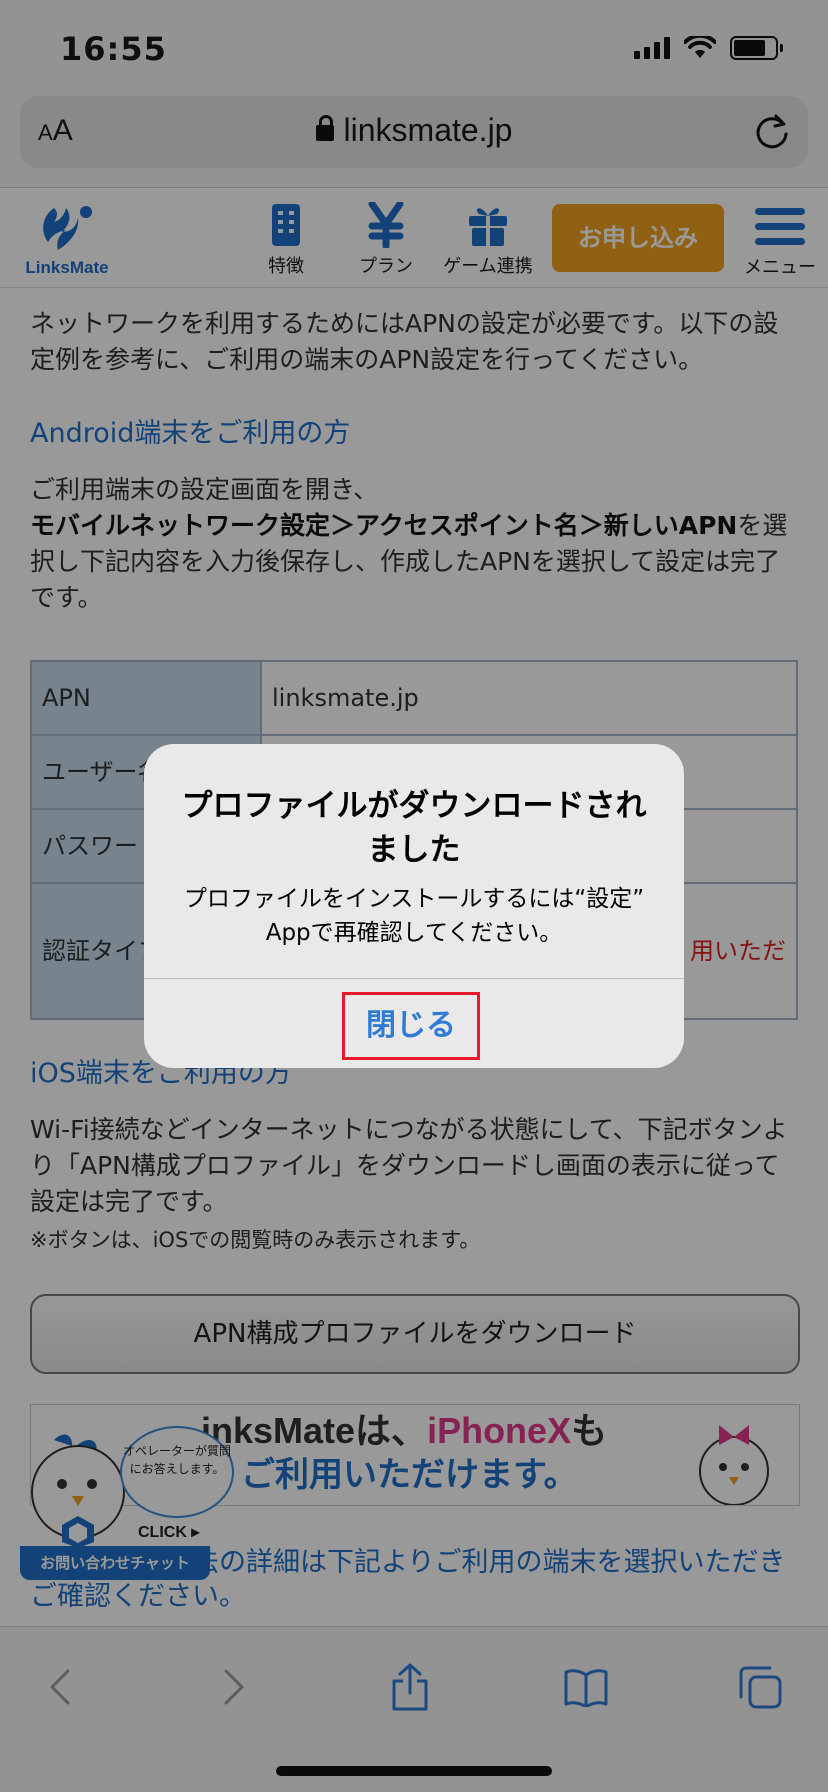 This screenshot has width=828, height=1792. What do you see at coordinates (414, 828) in the screenshot?
I see `alert-title: プロファイルがダウンロードされました` at bounding box center [414, 828].